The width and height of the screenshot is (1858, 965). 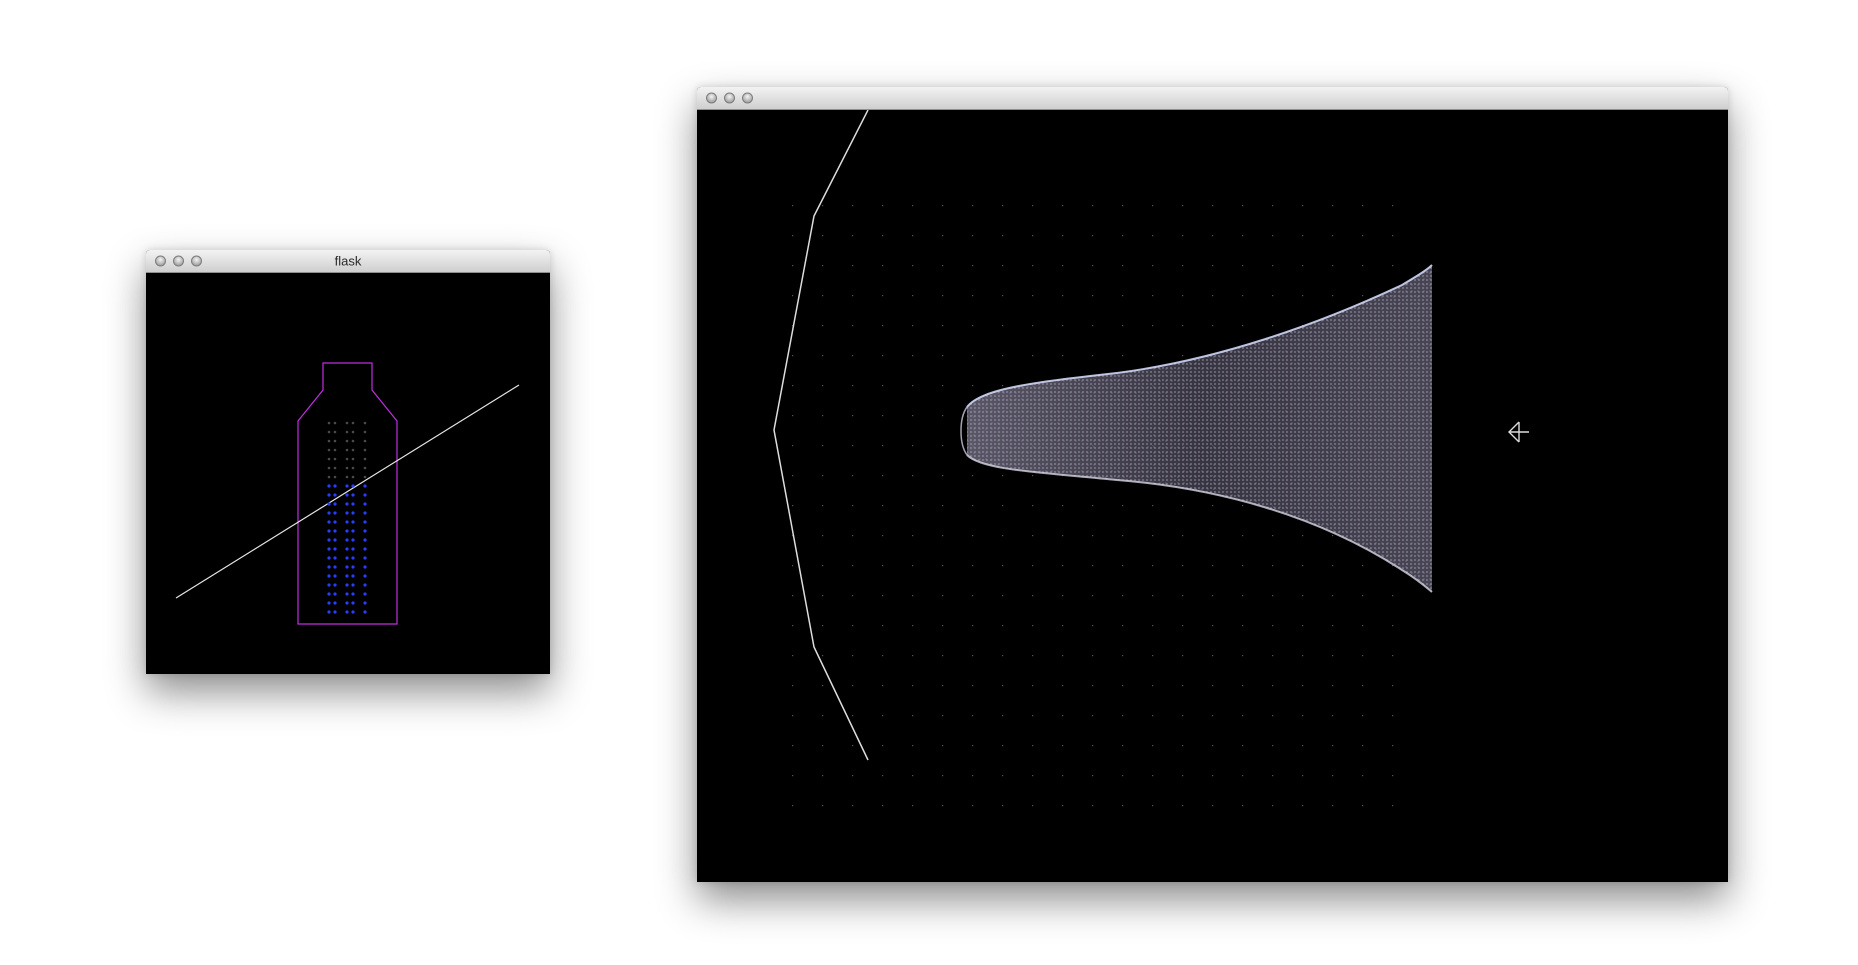 I want to click on arrow-left-icon, so click(x=1518, y=432).